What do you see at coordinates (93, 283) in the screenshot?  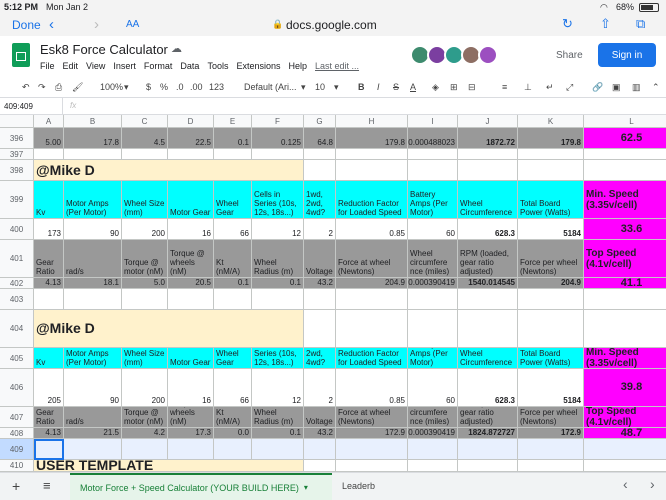 I see `value-cell: 18.1` at bounding box center [93, 283].